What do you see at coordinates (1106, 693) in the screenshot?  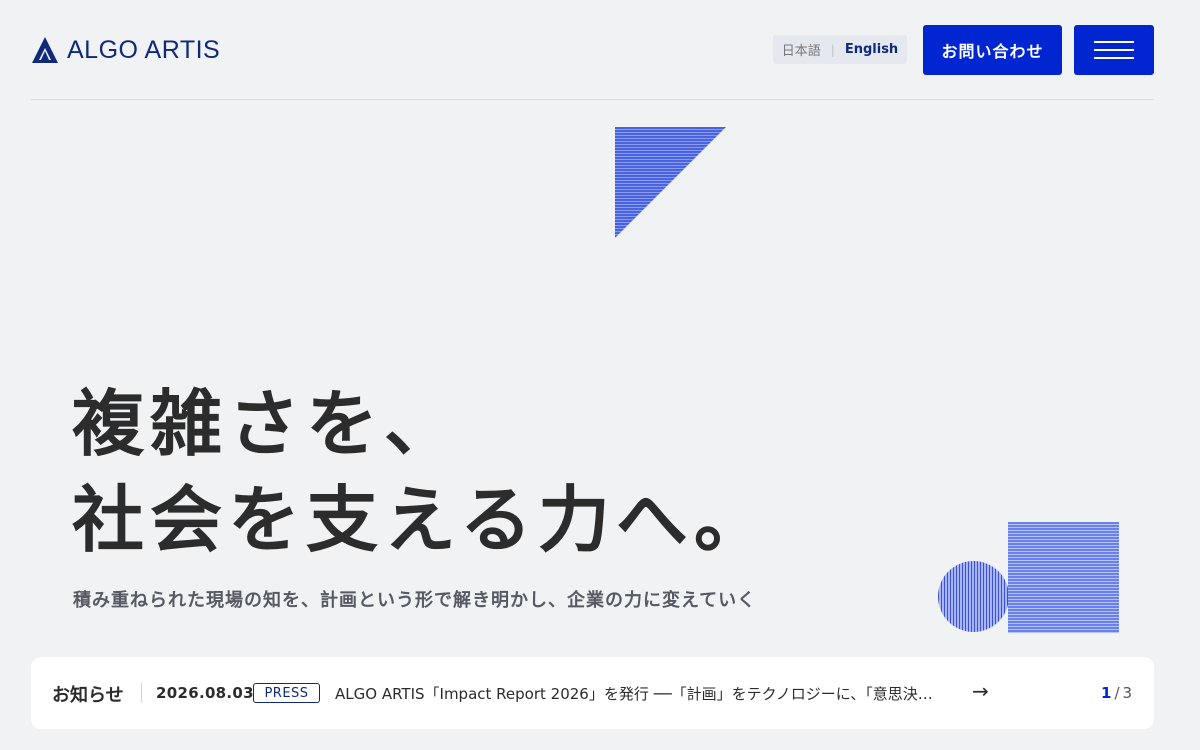 I see `news-page-current: 1` at bounding box center [1106, 693].